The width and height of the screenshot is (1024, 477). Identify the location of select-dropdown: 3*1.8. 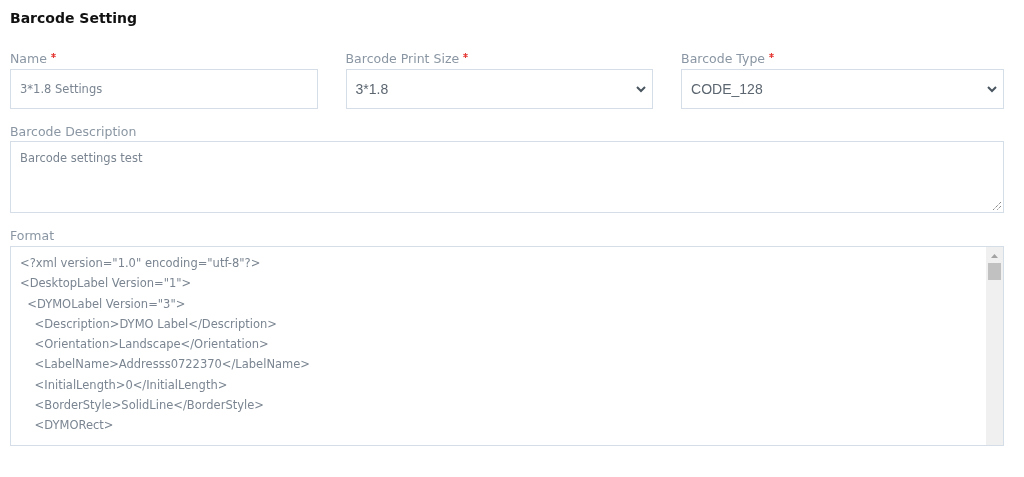
(499, 89).